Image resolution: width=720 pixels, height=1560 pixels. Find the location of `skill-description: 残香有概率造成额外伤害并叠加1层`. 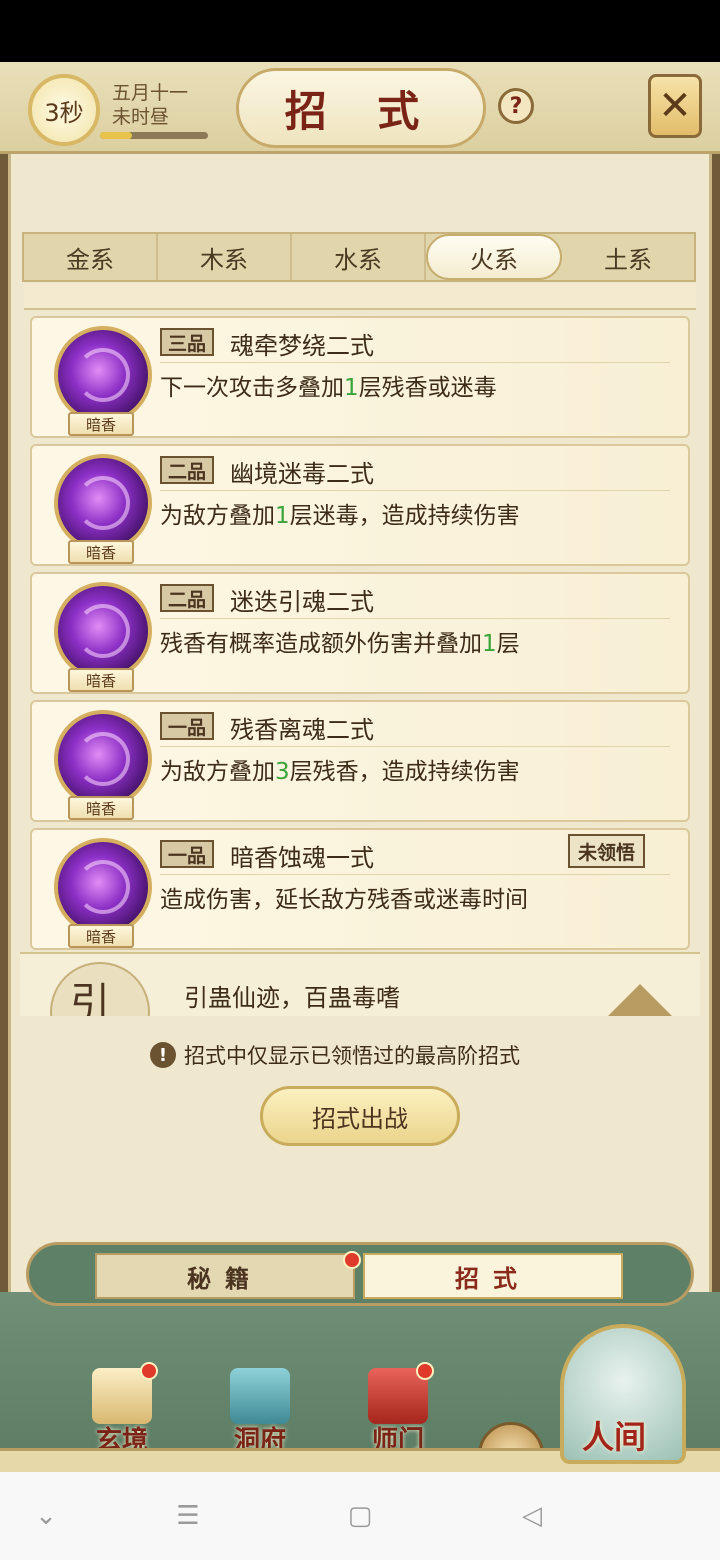

skill-description: 残香有概率造成额外伤害并叠加1层 is located at coordinates (340, 644).